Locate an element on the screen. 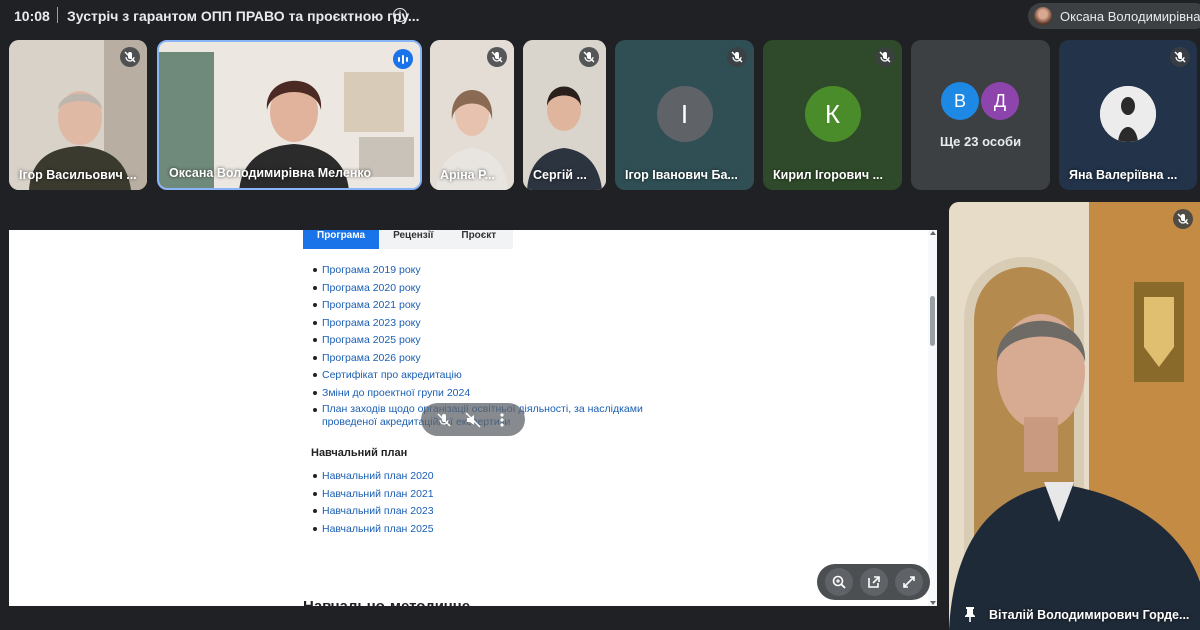  list-item: Навчальний план 2025 is located at coordinates (373, 531).